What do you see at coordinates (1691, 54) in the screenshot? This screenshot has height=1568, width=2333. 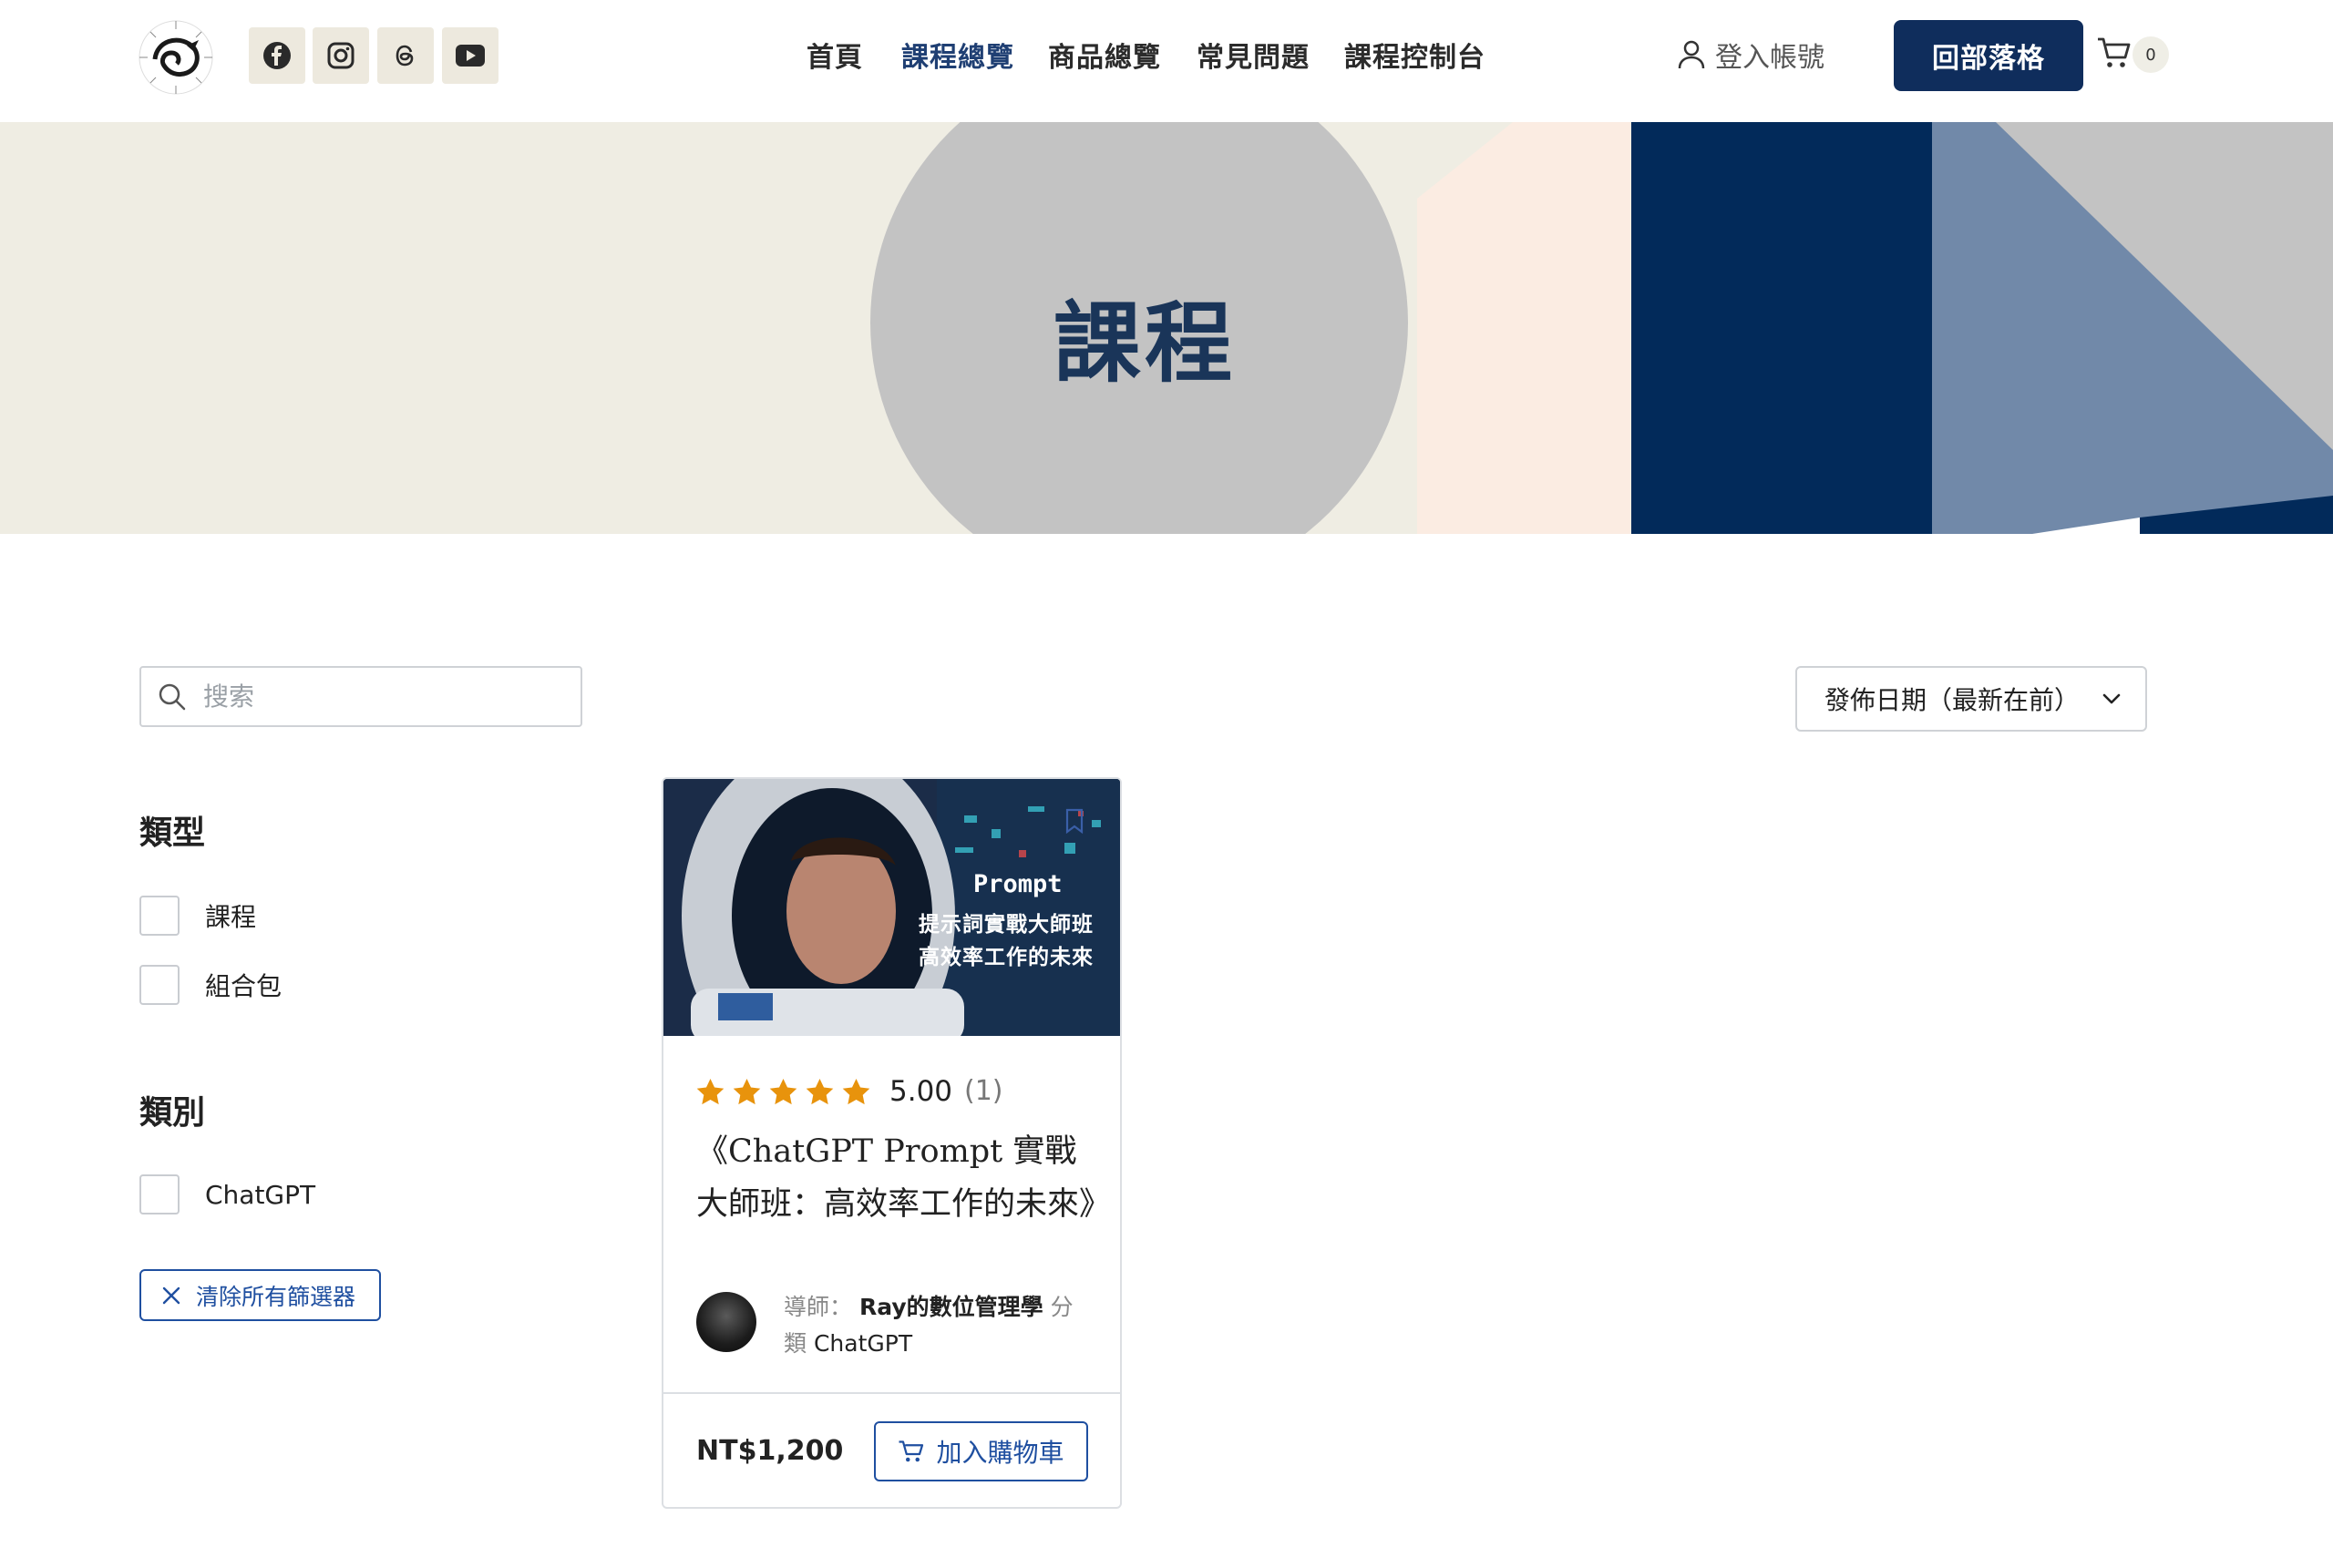 I see `user-icon` at bounding box center [1691, 54].